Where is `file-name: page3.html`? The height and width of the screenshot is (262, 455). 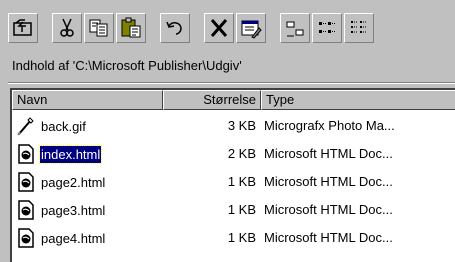
file-name: page3.html is located at coordinates (73, 210).